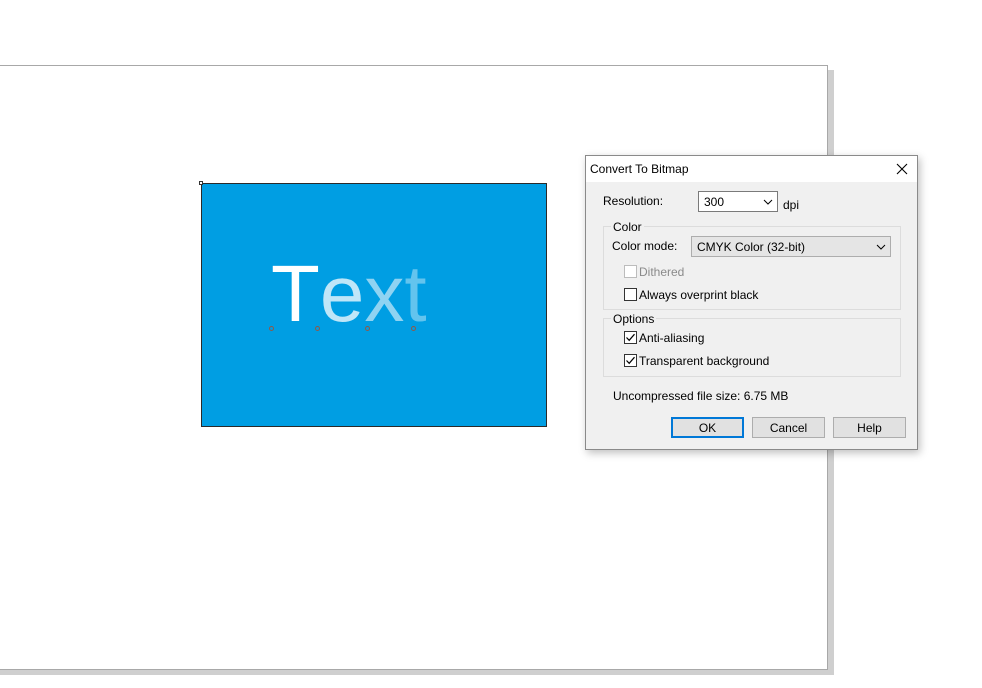 This screenshot has height=688, width=982. What do you see at coordinates (791, 205) in the screenshot?
I see `resolution-unit: dpi` at bounding box center [791, 205].